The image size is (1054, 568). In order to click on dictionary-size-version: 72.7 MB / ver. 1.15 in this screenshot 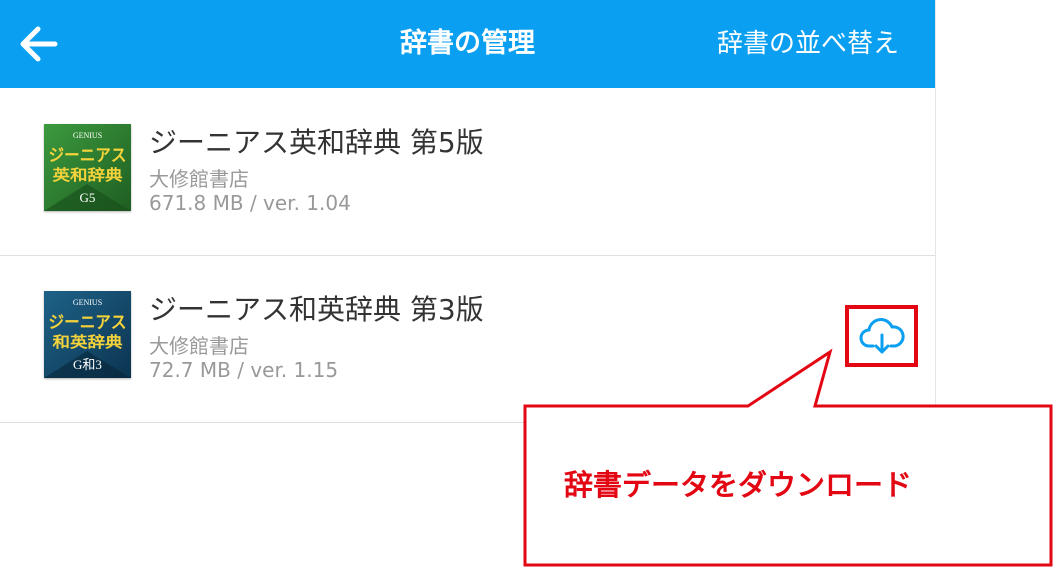, I will do `click(244, 370)`.